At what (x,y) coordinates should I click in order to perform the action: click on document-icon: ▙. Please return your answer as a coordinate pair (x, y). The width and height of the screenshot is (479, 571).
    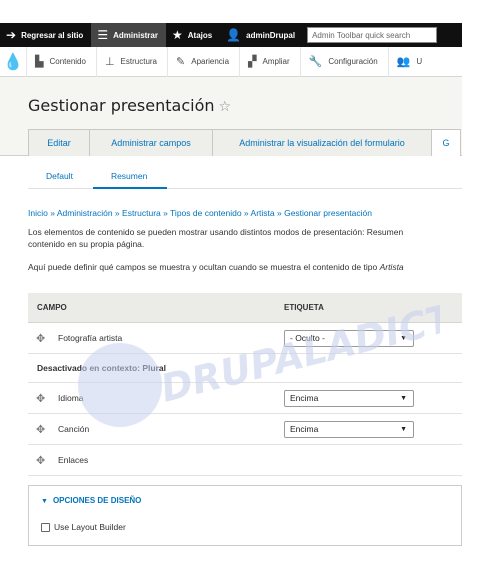
    Looking at the image, I should click on (39, 62).